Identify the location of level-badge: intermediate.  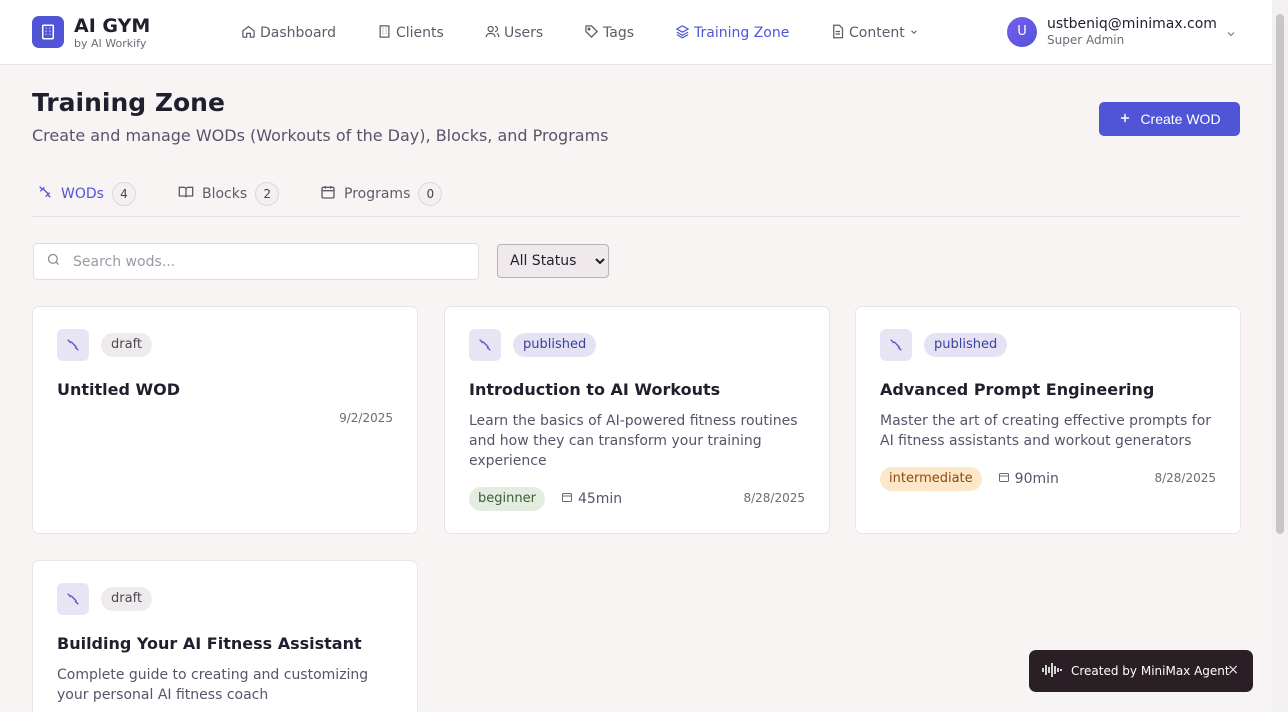
(931, 479).